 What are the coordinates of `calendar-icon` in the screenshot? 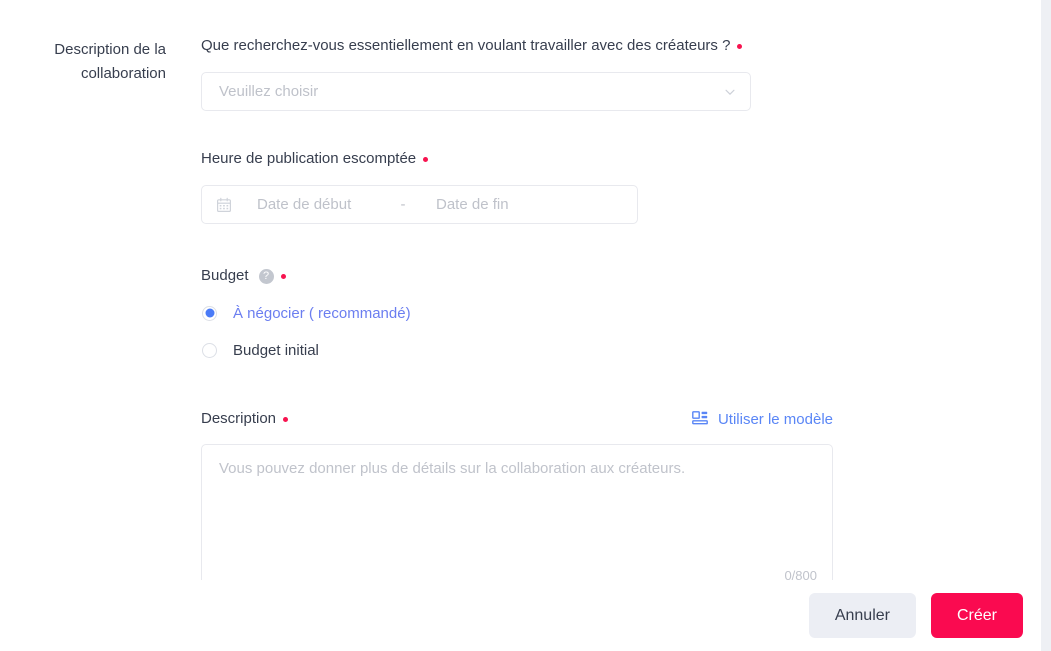 It's located at (224, 204).